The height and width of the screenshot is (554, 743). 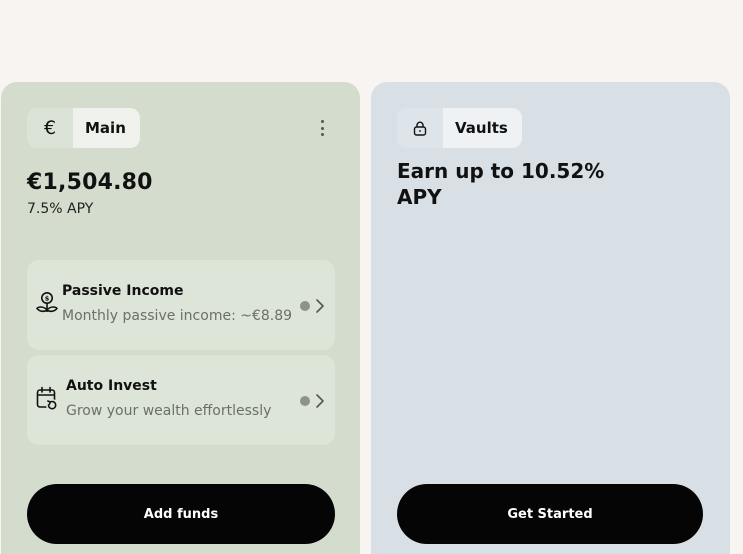 What do you see at coordinates (169, 411) in the screenshot?
I see `auto-invest-subtitle: Grow your wealth effortlessly` at bounding box center [169, 411].